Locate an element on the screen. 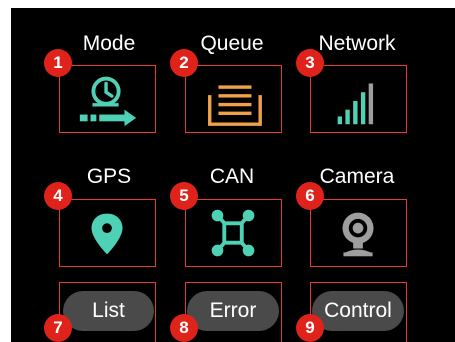  list-button: List is located at coordinates (108, 311).